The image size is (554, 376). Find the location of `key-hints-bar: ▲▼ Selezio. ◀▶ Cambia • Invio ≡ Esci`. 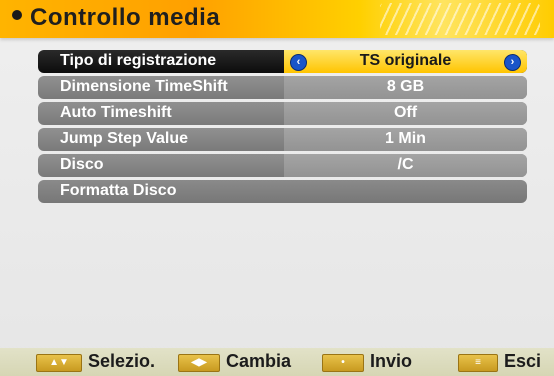

key-hints-bar: ▲▼ Selezio. ◀▶ Cambia • Invio ≡ Esci is located at coordinates (277, 362).